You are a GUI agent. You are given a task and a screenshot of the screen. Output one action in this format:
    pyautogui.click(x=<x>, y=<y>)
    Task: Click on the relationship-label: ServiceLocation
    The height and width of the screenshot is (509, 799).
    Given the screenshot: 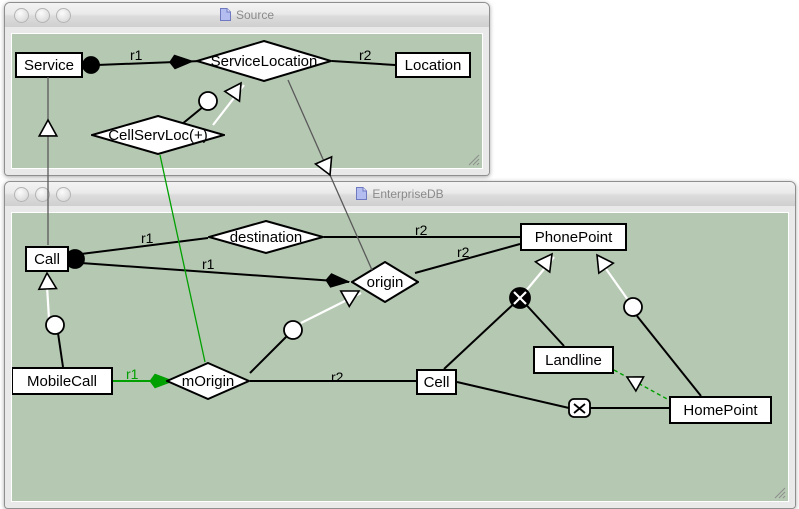 What is the action you would take?
    pyautogui.click(x=264, y=61)
    